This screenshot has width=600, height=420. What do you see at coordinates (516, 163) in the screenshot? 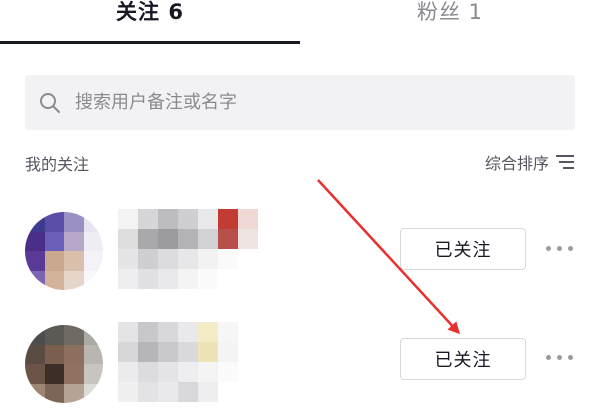
I see `sort-label: 综合排序` at bounding box center [516, 163].